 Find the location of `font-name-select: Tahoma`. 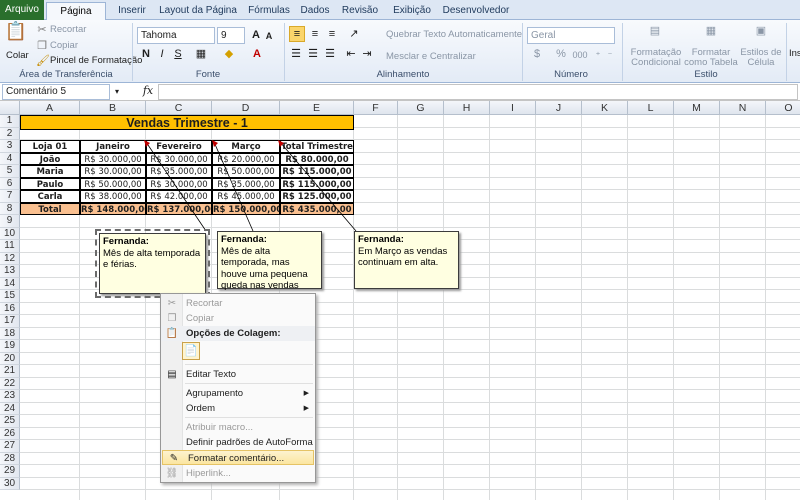

font-name-select: Tahoma is located at coordinates (176, 35).